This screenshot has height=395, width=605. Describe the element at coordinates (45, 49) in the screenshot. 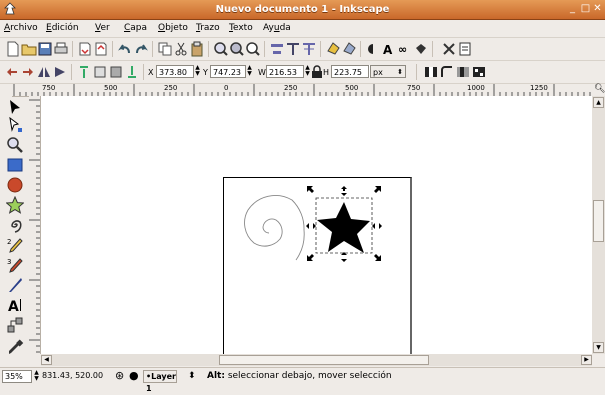

I see `save-icon` at that location.